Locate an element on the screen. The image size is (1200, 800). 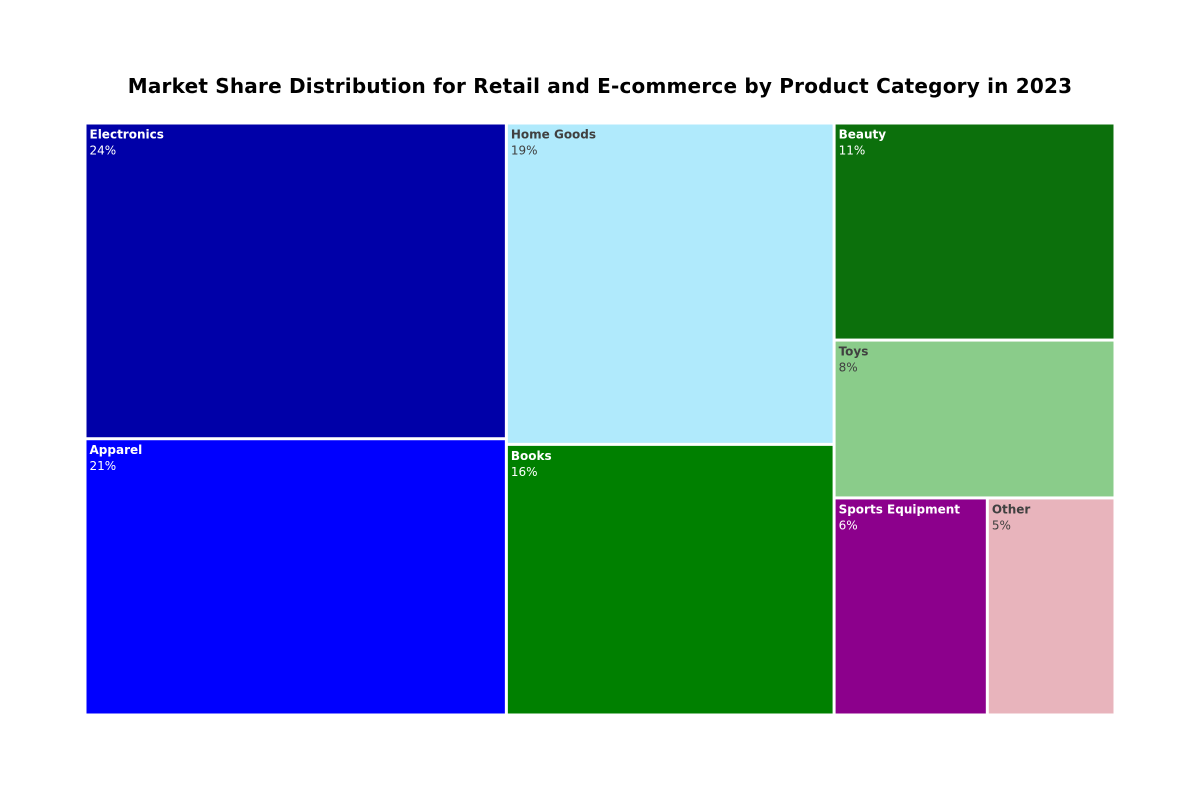
tile-value-home-goods: 19% is located at coordinates (524, 151).